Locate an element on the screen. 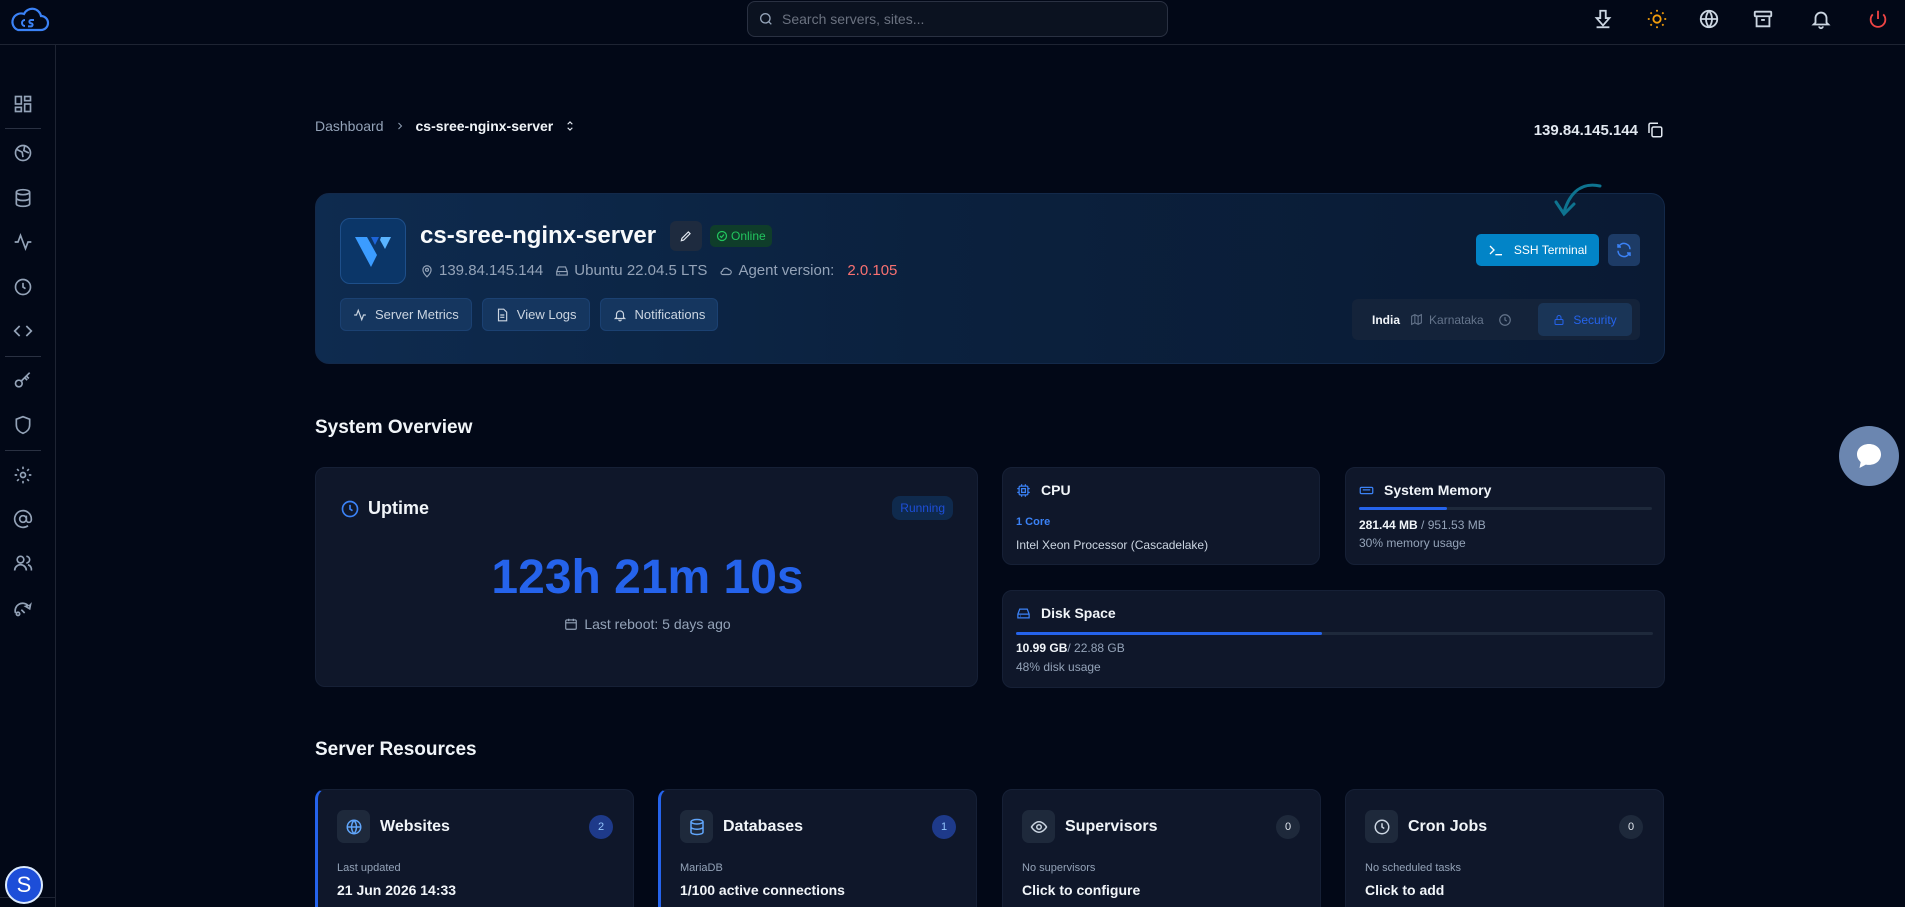 The height and width of the screenshot is (907, 1905). ssh-terminal-label: SSH Terminal is located at coordinates (1550, 250).